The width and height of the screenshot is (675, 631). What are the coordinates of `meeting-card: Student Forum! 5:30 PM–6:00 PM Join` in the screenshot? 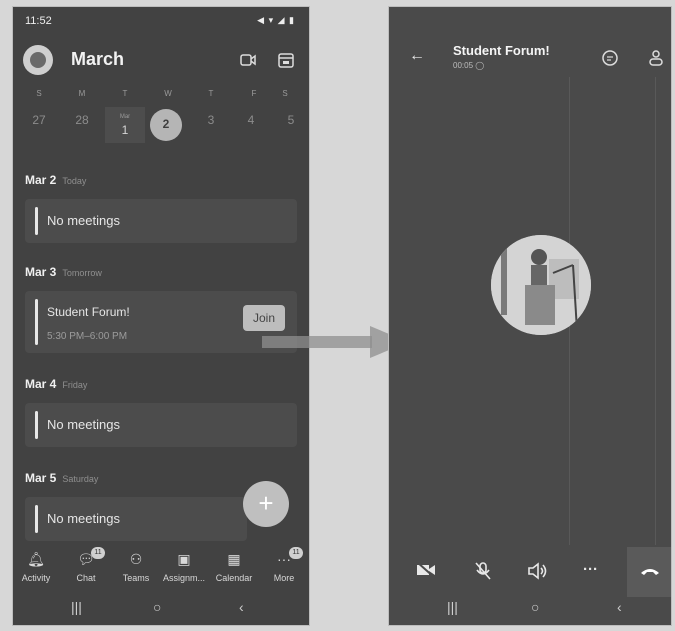 It's located at (161, 322).